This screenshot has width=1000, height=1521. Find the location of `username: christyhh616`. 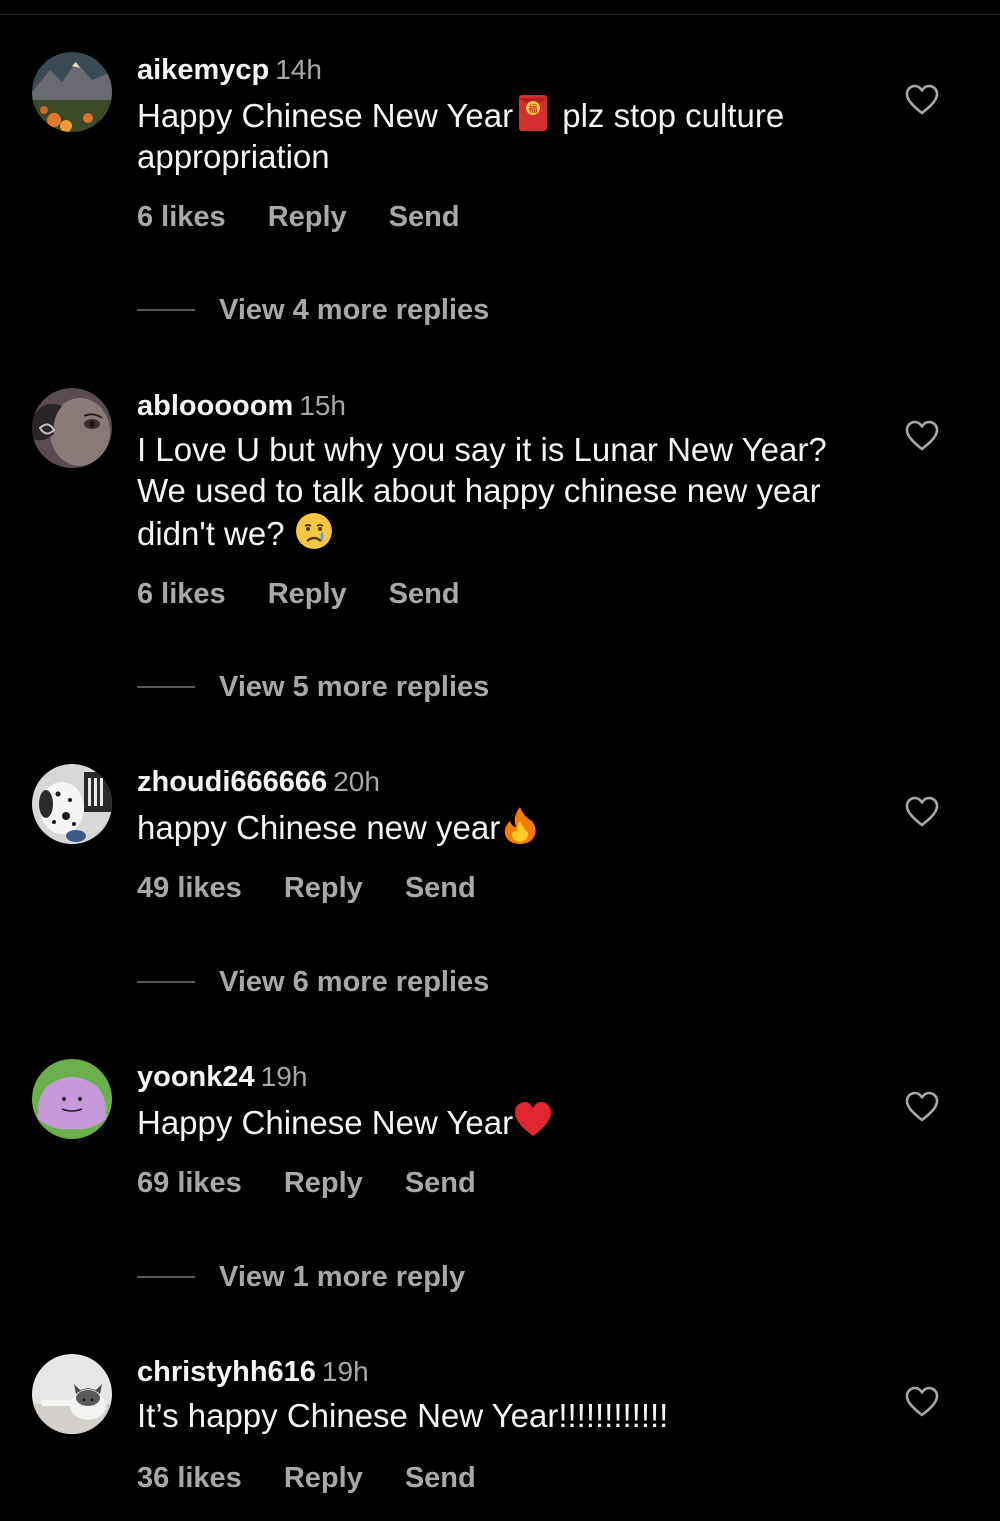

username: christyhh616 is located at coordinates (226, 1372).